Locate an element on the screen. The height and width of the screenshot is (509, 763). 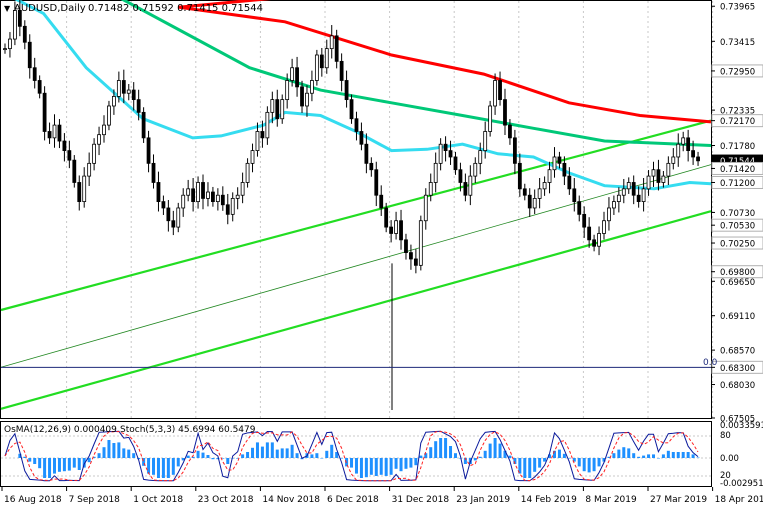
time-tick-label: 7 Sep 2018 is located at coordinates (95, 500).